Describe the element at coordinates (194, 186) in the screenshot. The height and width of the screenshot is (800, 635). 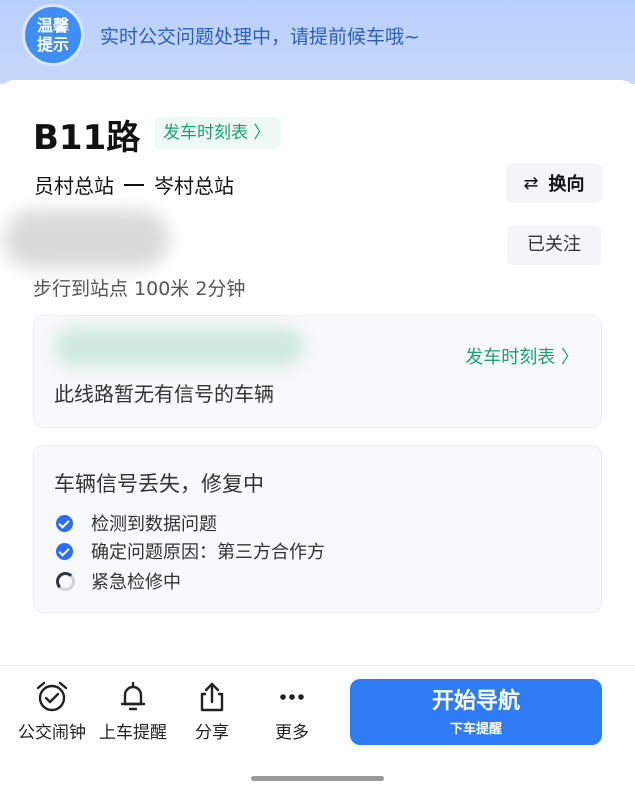
I see `terminal-station: 岑村总站` at that location.